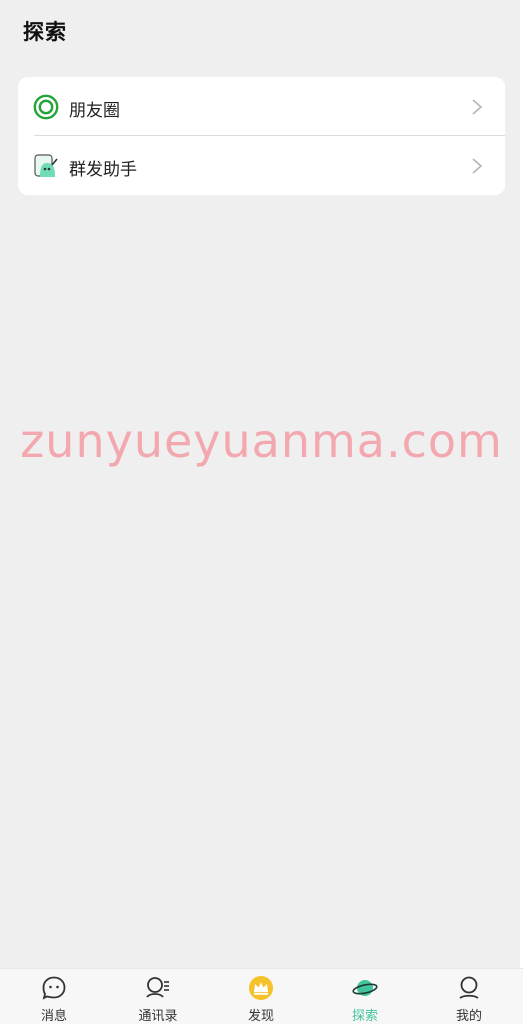  Describe the element at coordinates (46, 107) in the screenshot. I see `moments-ring-icon` at that location.